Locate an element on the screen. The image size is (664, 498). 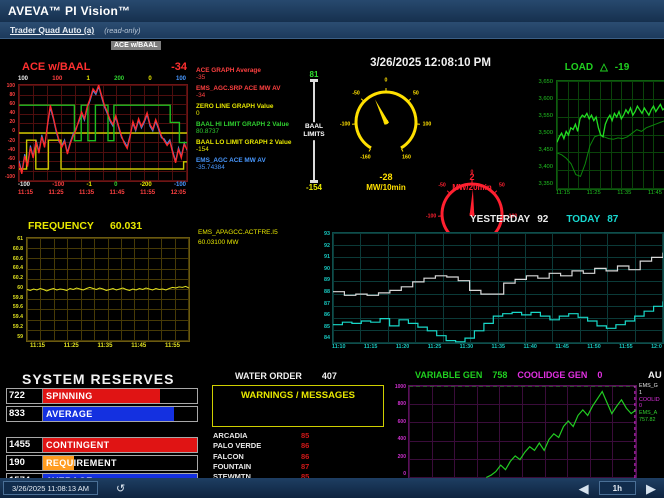
variable-gen-chart is located at coordinates (522, 432).